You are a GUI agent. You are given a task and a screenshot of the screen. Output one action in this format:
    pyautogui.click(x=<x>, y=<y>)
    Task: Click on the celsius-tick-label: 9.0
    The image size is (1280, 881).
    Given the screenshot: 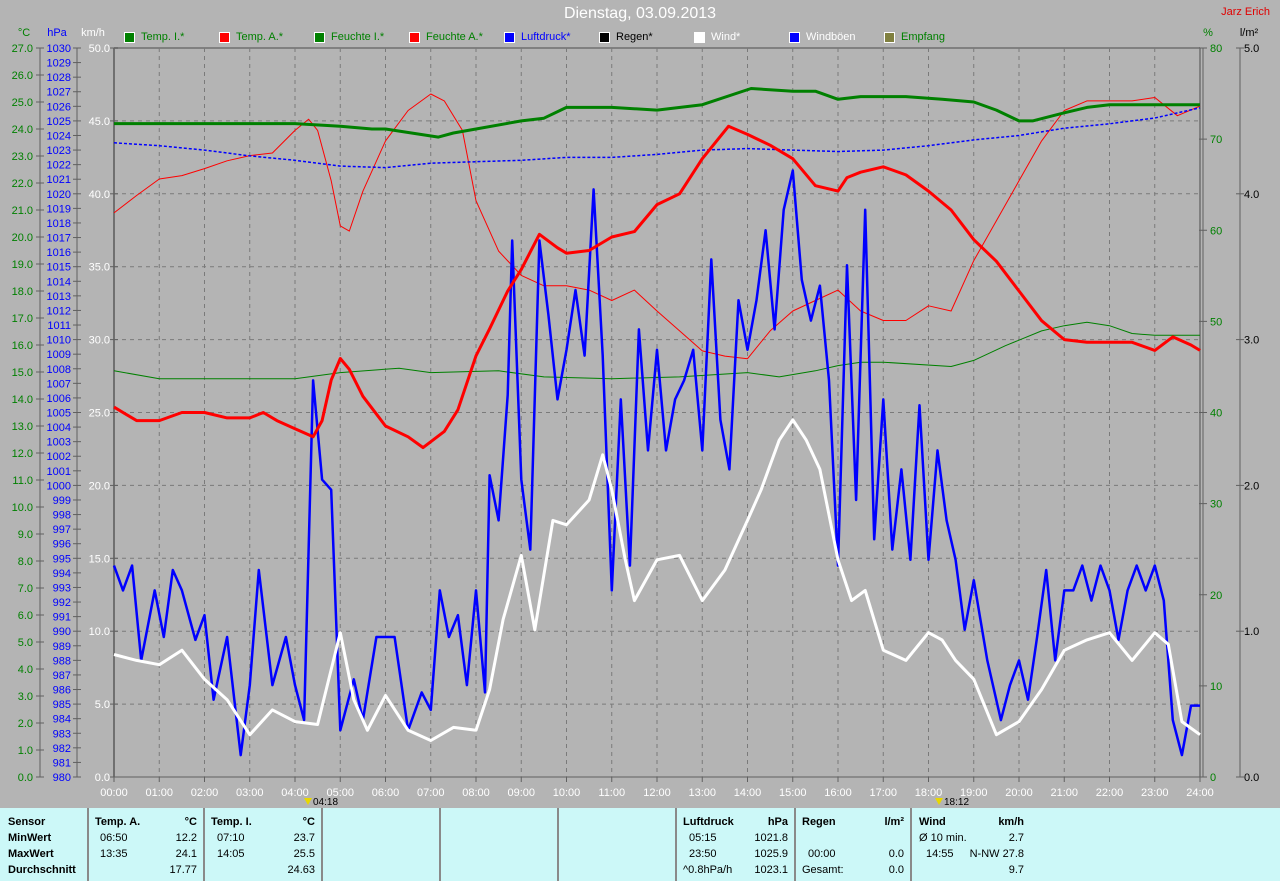 What is the action you would take?
    pyautogui.click(x=25, y=535)
    